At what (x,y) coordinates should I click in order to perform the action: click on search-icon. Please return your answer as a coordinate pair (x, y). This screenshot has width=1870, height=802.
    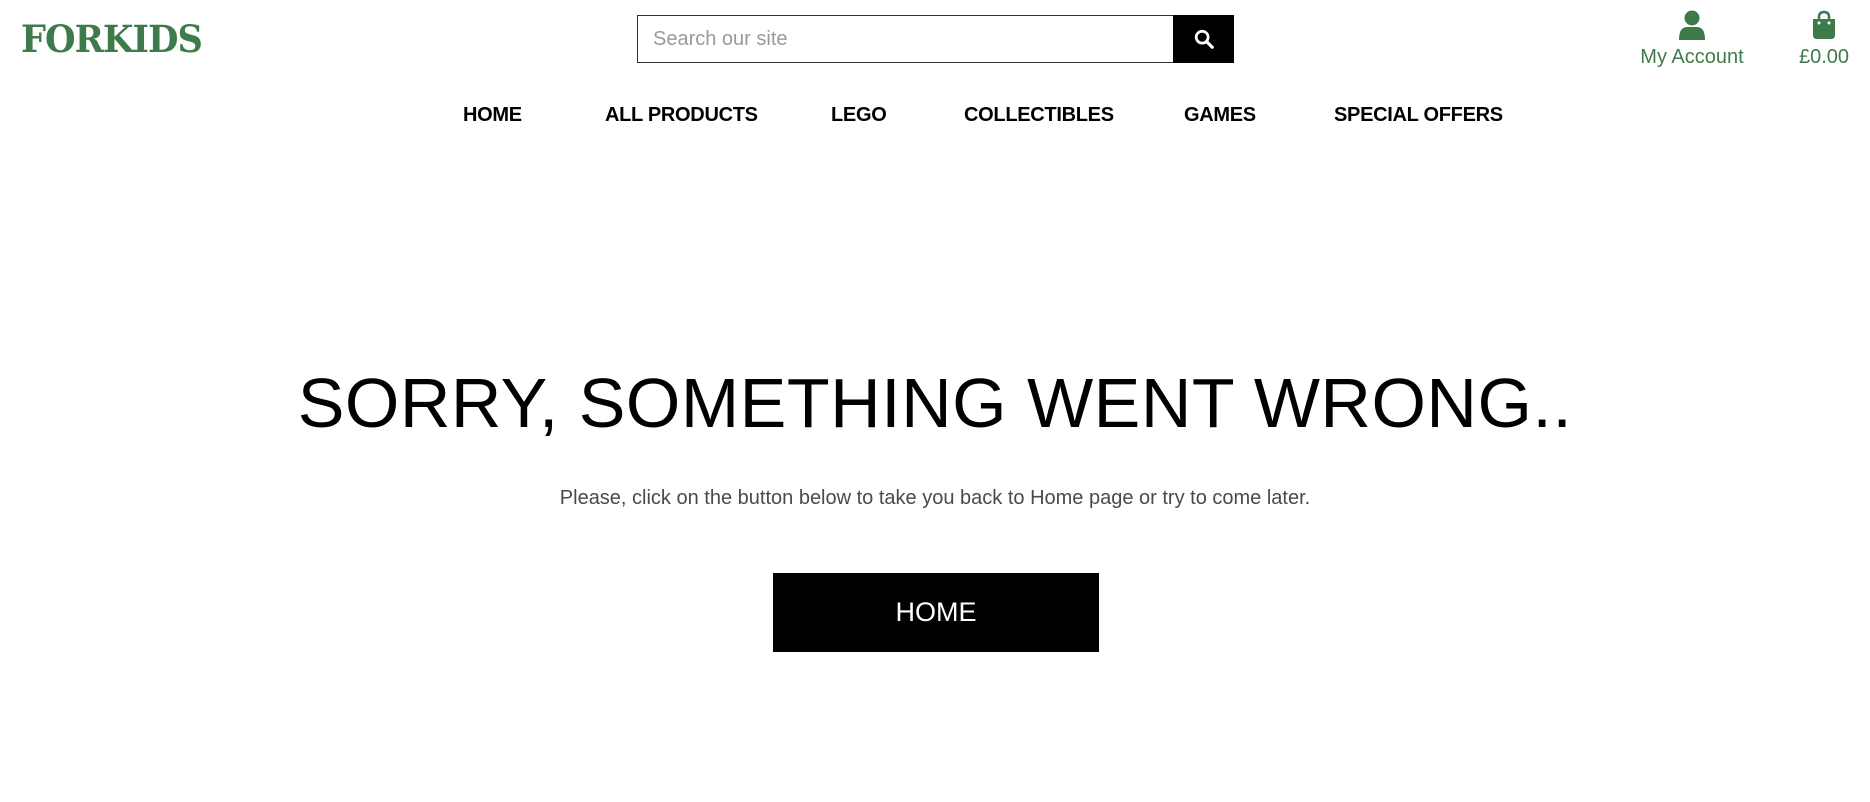
    Looking at the image, I should click on (1204, 39).